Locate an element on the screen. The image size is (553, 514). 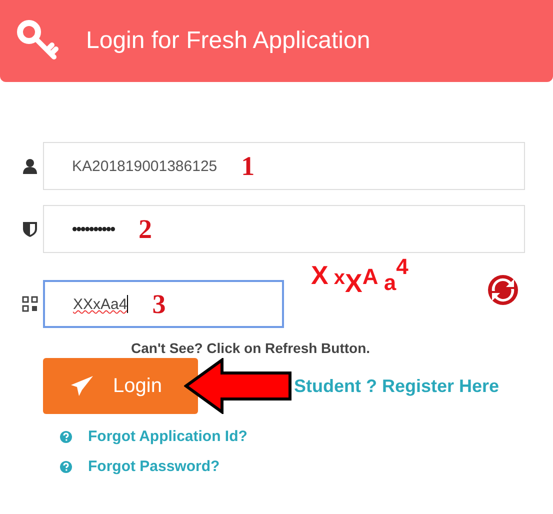
annotation-number: 3 is located at coordinates (159, 304).